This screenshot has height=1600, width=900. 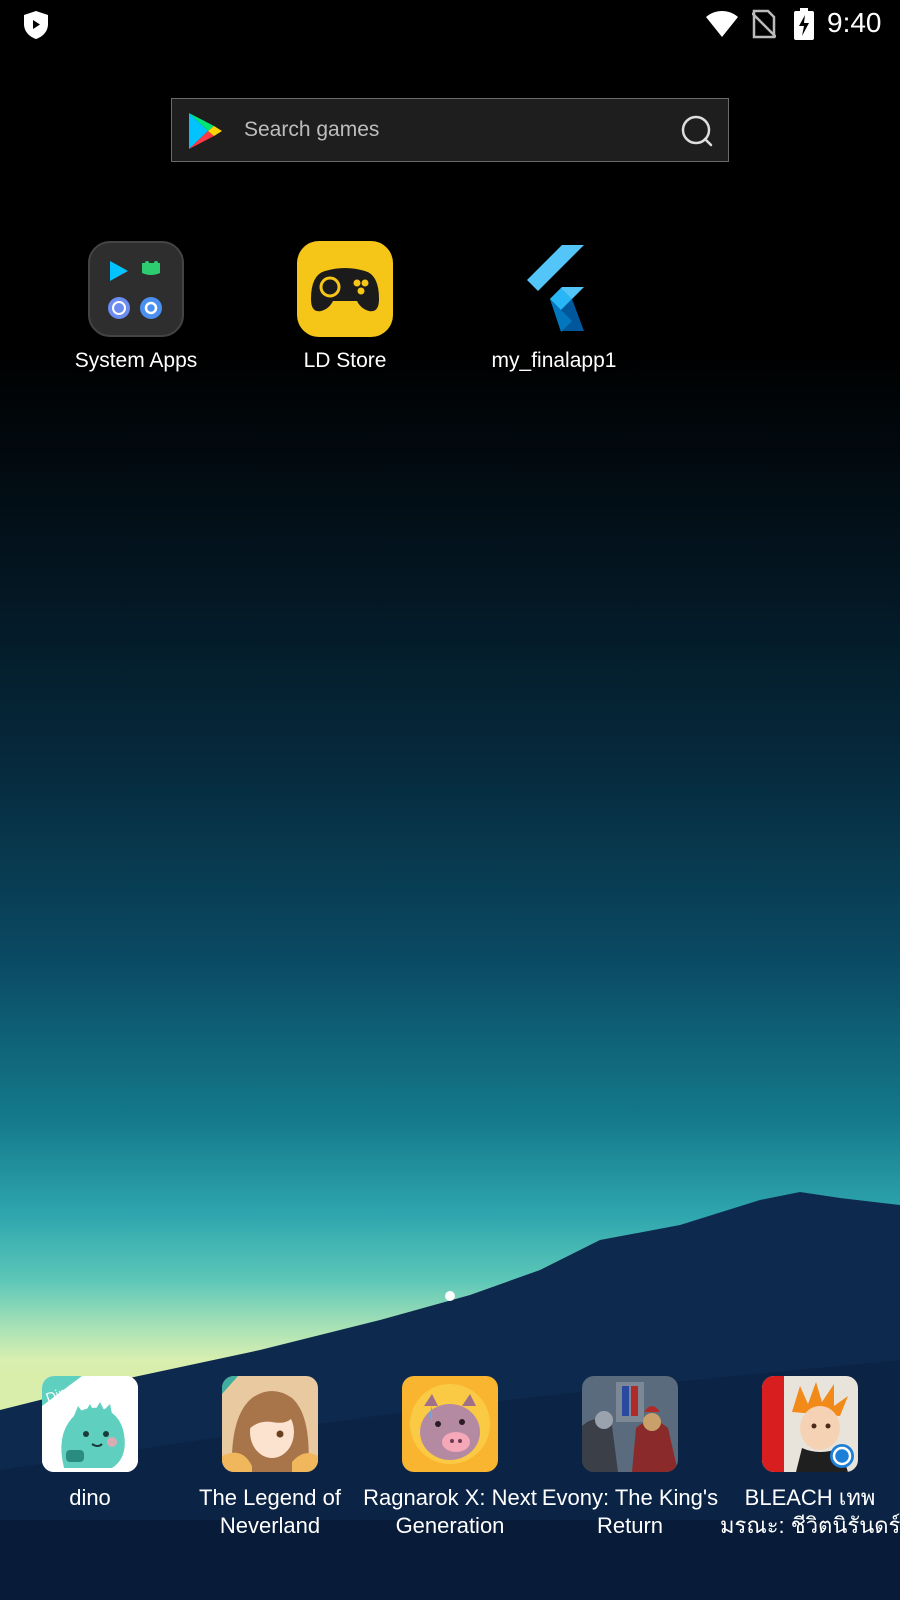 I want to click on dock-app-label: dino, so click(x=90, y=1497).